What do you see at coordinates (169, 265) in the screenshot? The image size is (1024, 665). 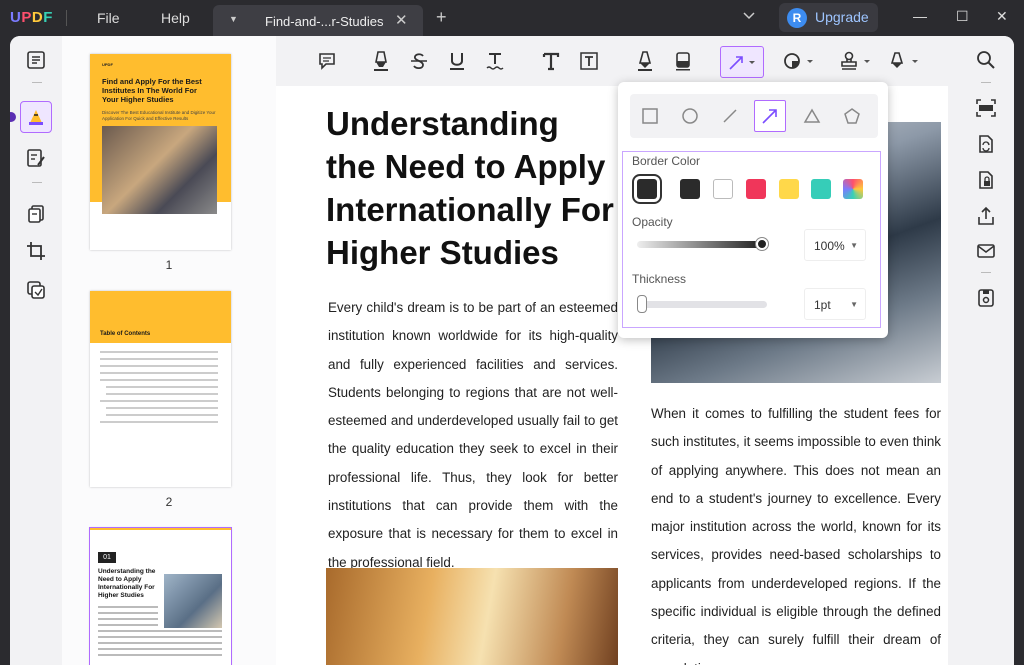 I see `page-number-1: 1` at bounding box center [169, 265].